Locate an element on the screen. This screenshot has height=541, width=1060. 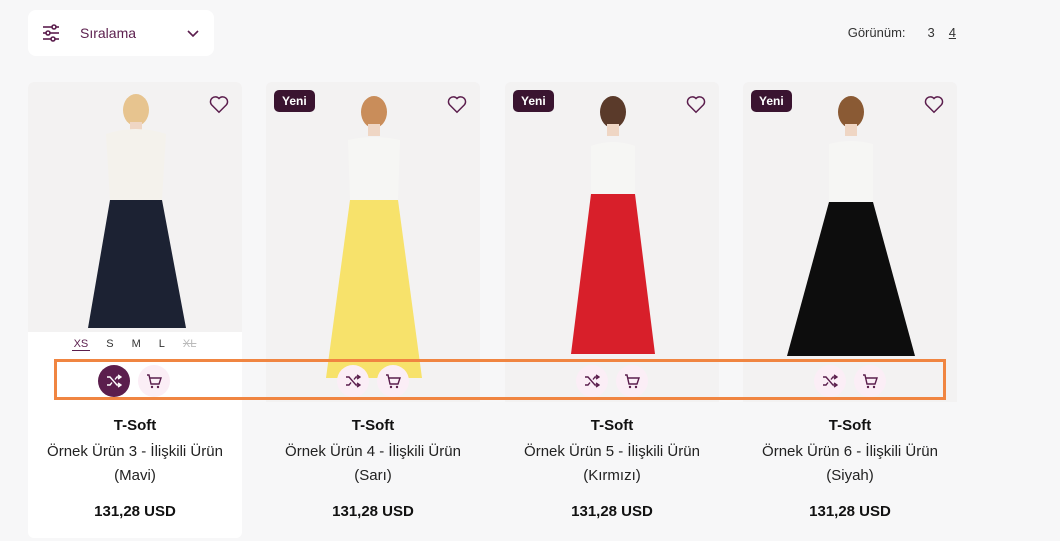
product-variant: (Sarı) is located at coordinates (373, 475).